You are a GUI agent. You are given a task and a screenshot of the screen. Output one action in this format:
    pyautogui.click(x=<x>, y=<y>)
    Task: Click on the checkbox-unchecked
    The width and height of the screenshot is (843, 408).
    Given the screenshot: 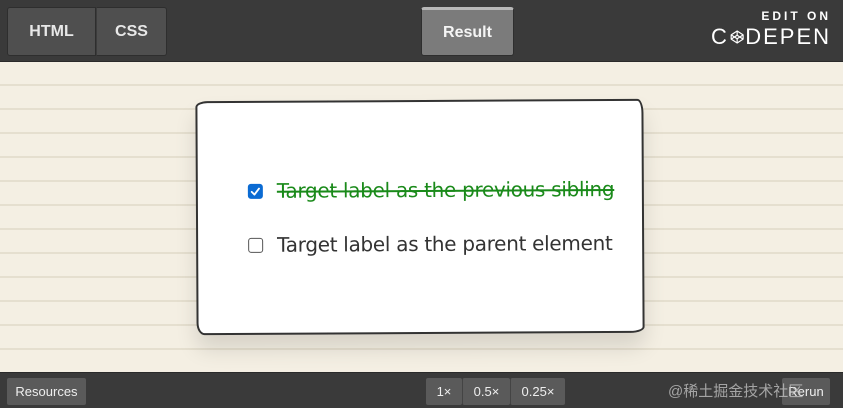 What is the action you would take?
    pyautogui.click(x=256, y=245)
    